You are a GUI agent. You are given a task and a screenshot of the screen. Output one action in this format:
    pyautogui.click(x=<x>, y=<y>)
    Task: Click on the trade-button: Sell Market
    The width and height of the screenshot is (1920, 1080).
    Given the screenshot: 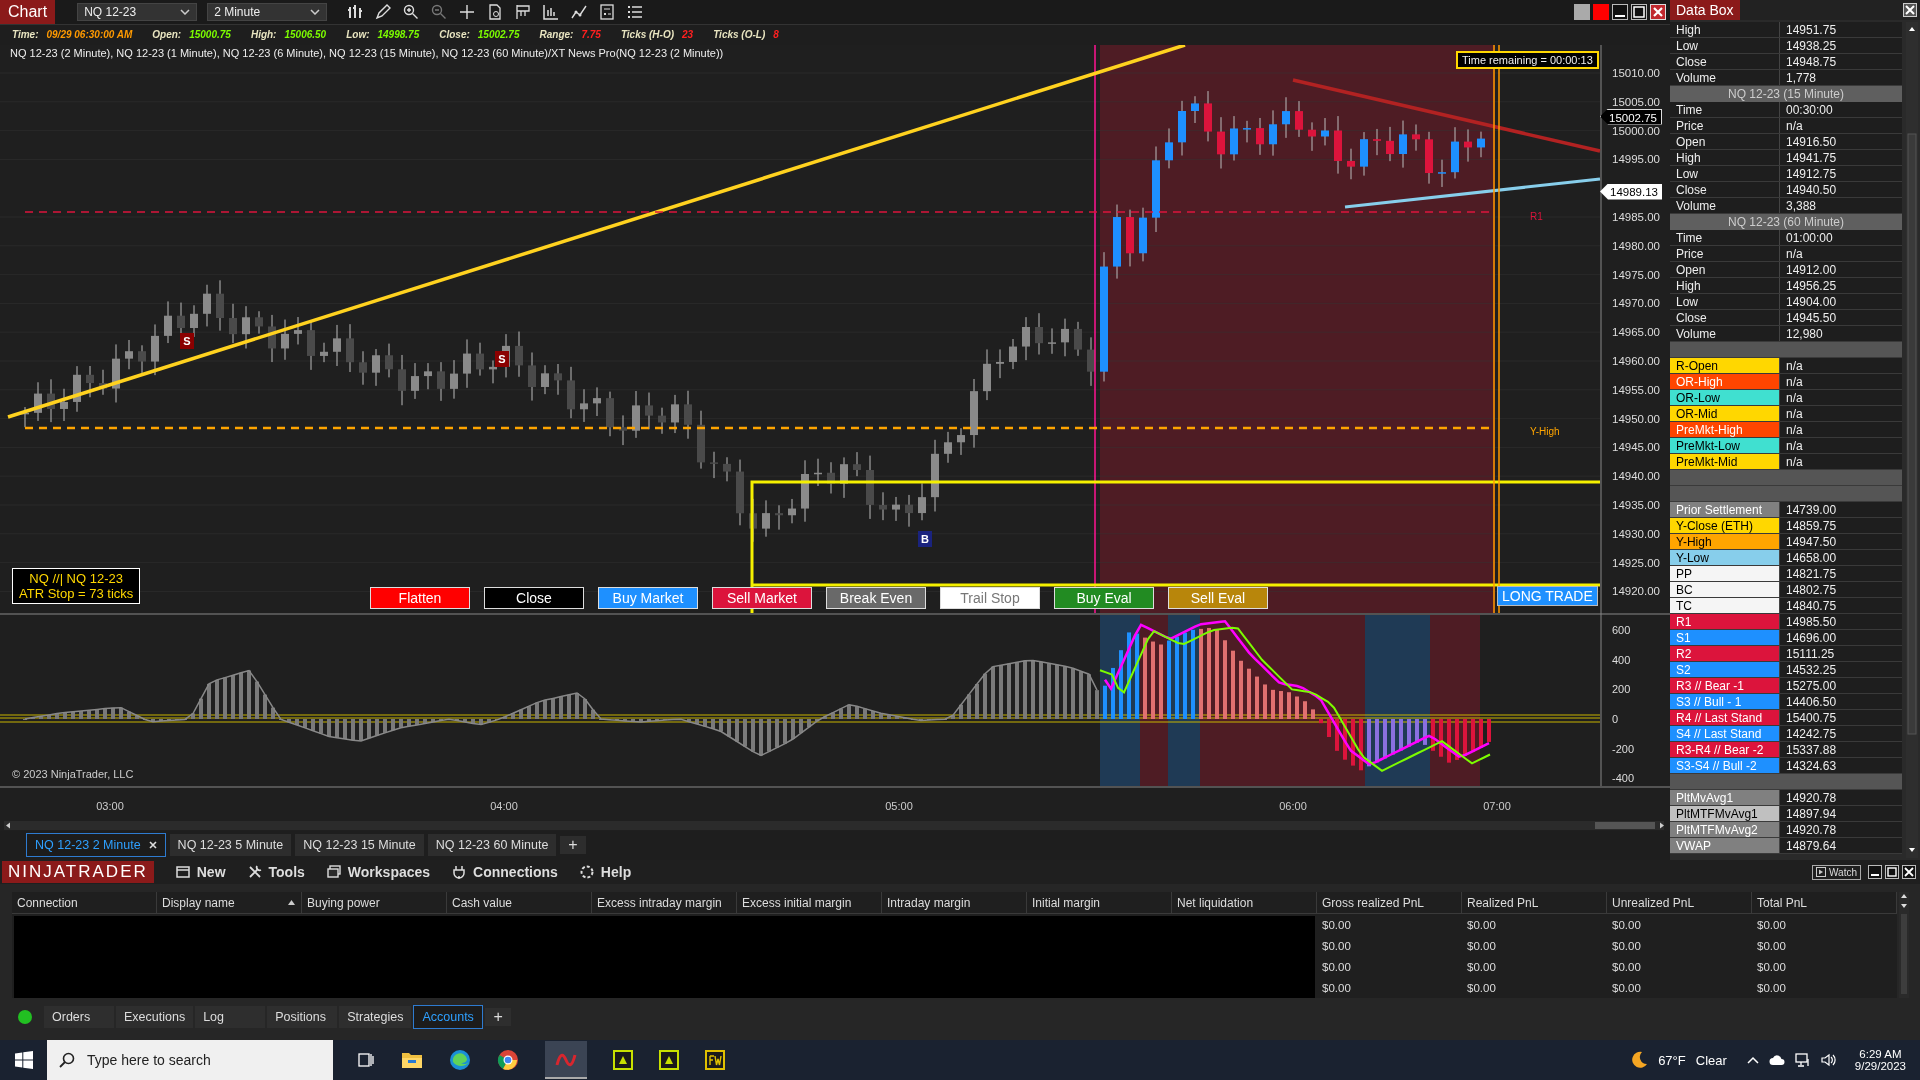 What is the action you would take?
    pyautogui.click(x=762, y=597)
    